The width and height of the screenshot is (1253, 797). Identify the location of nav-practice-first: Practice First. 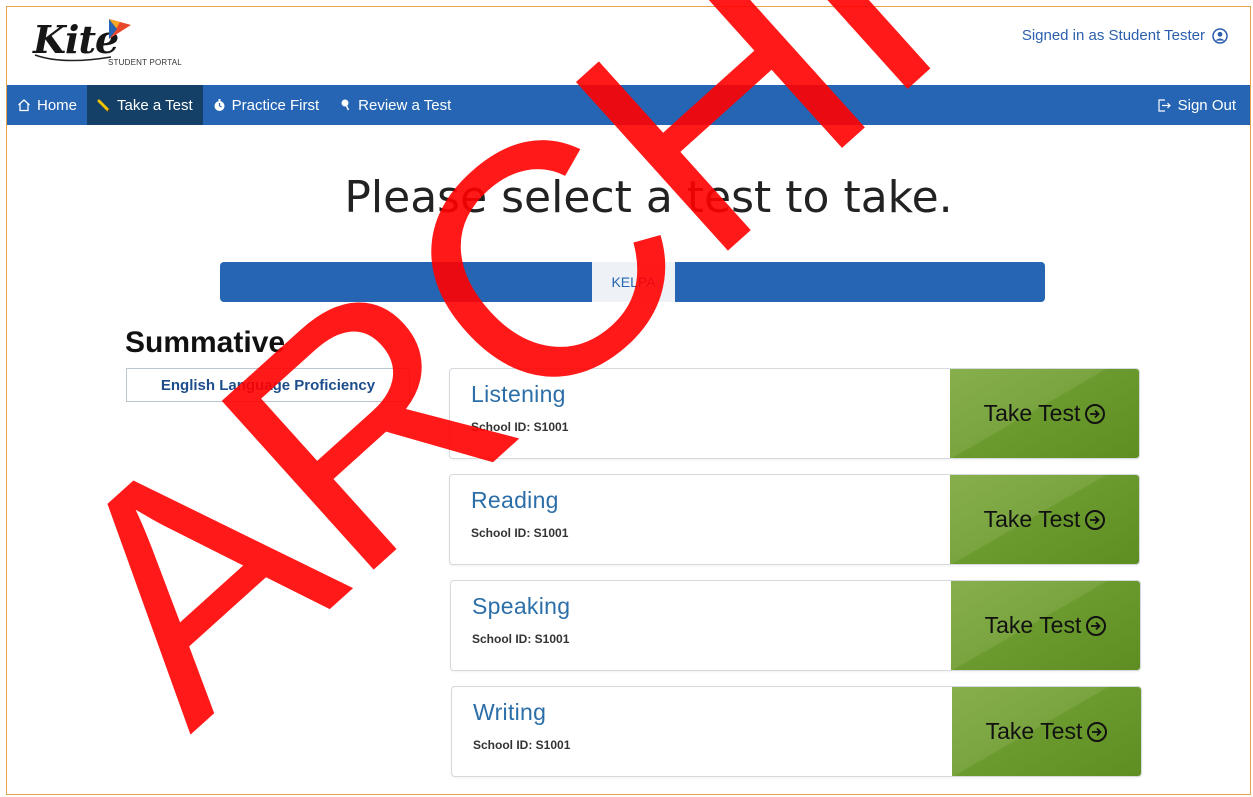
(266, 105).